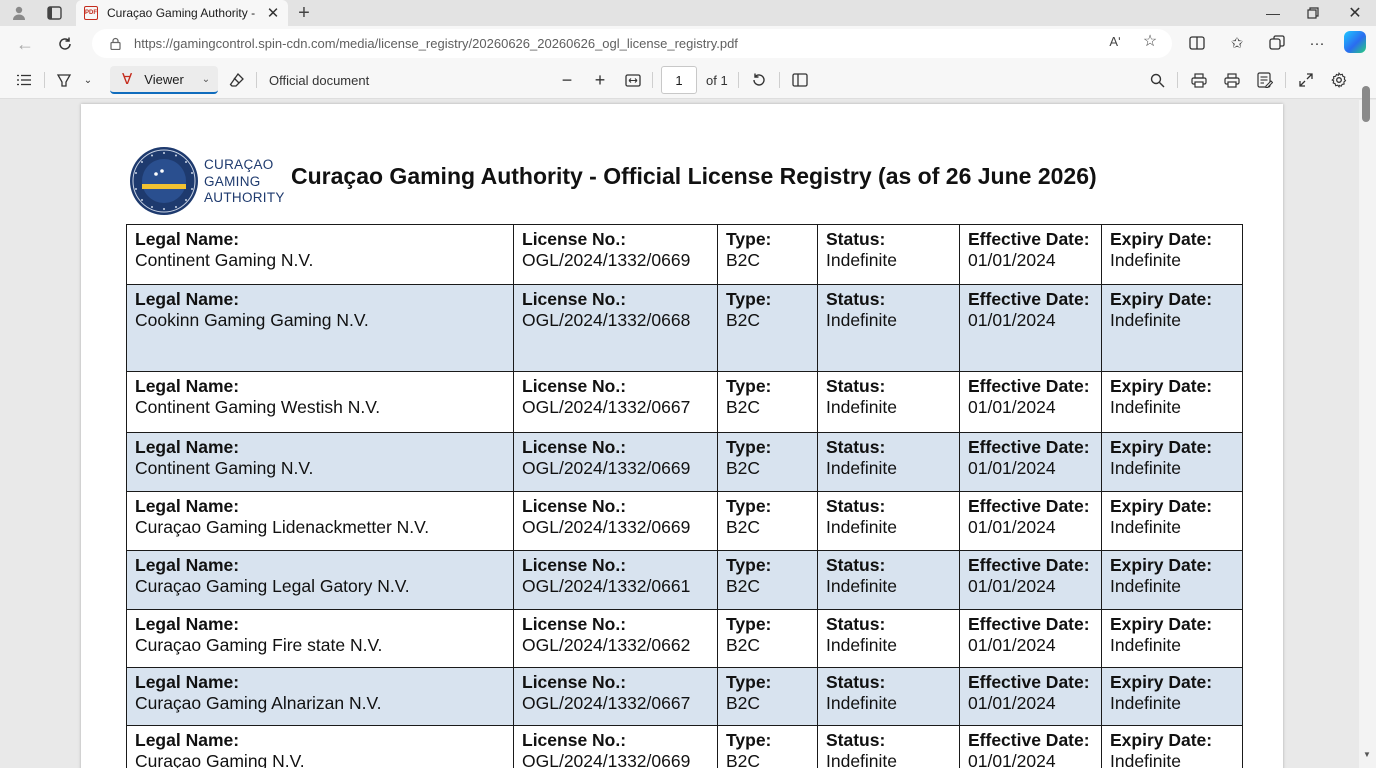 The width and height of the screenshot is (1376, 768). What do you see at coordinates (1355, 42) in the screenshot?
I see `copilot-icon` at bounding box center [1355, 42].